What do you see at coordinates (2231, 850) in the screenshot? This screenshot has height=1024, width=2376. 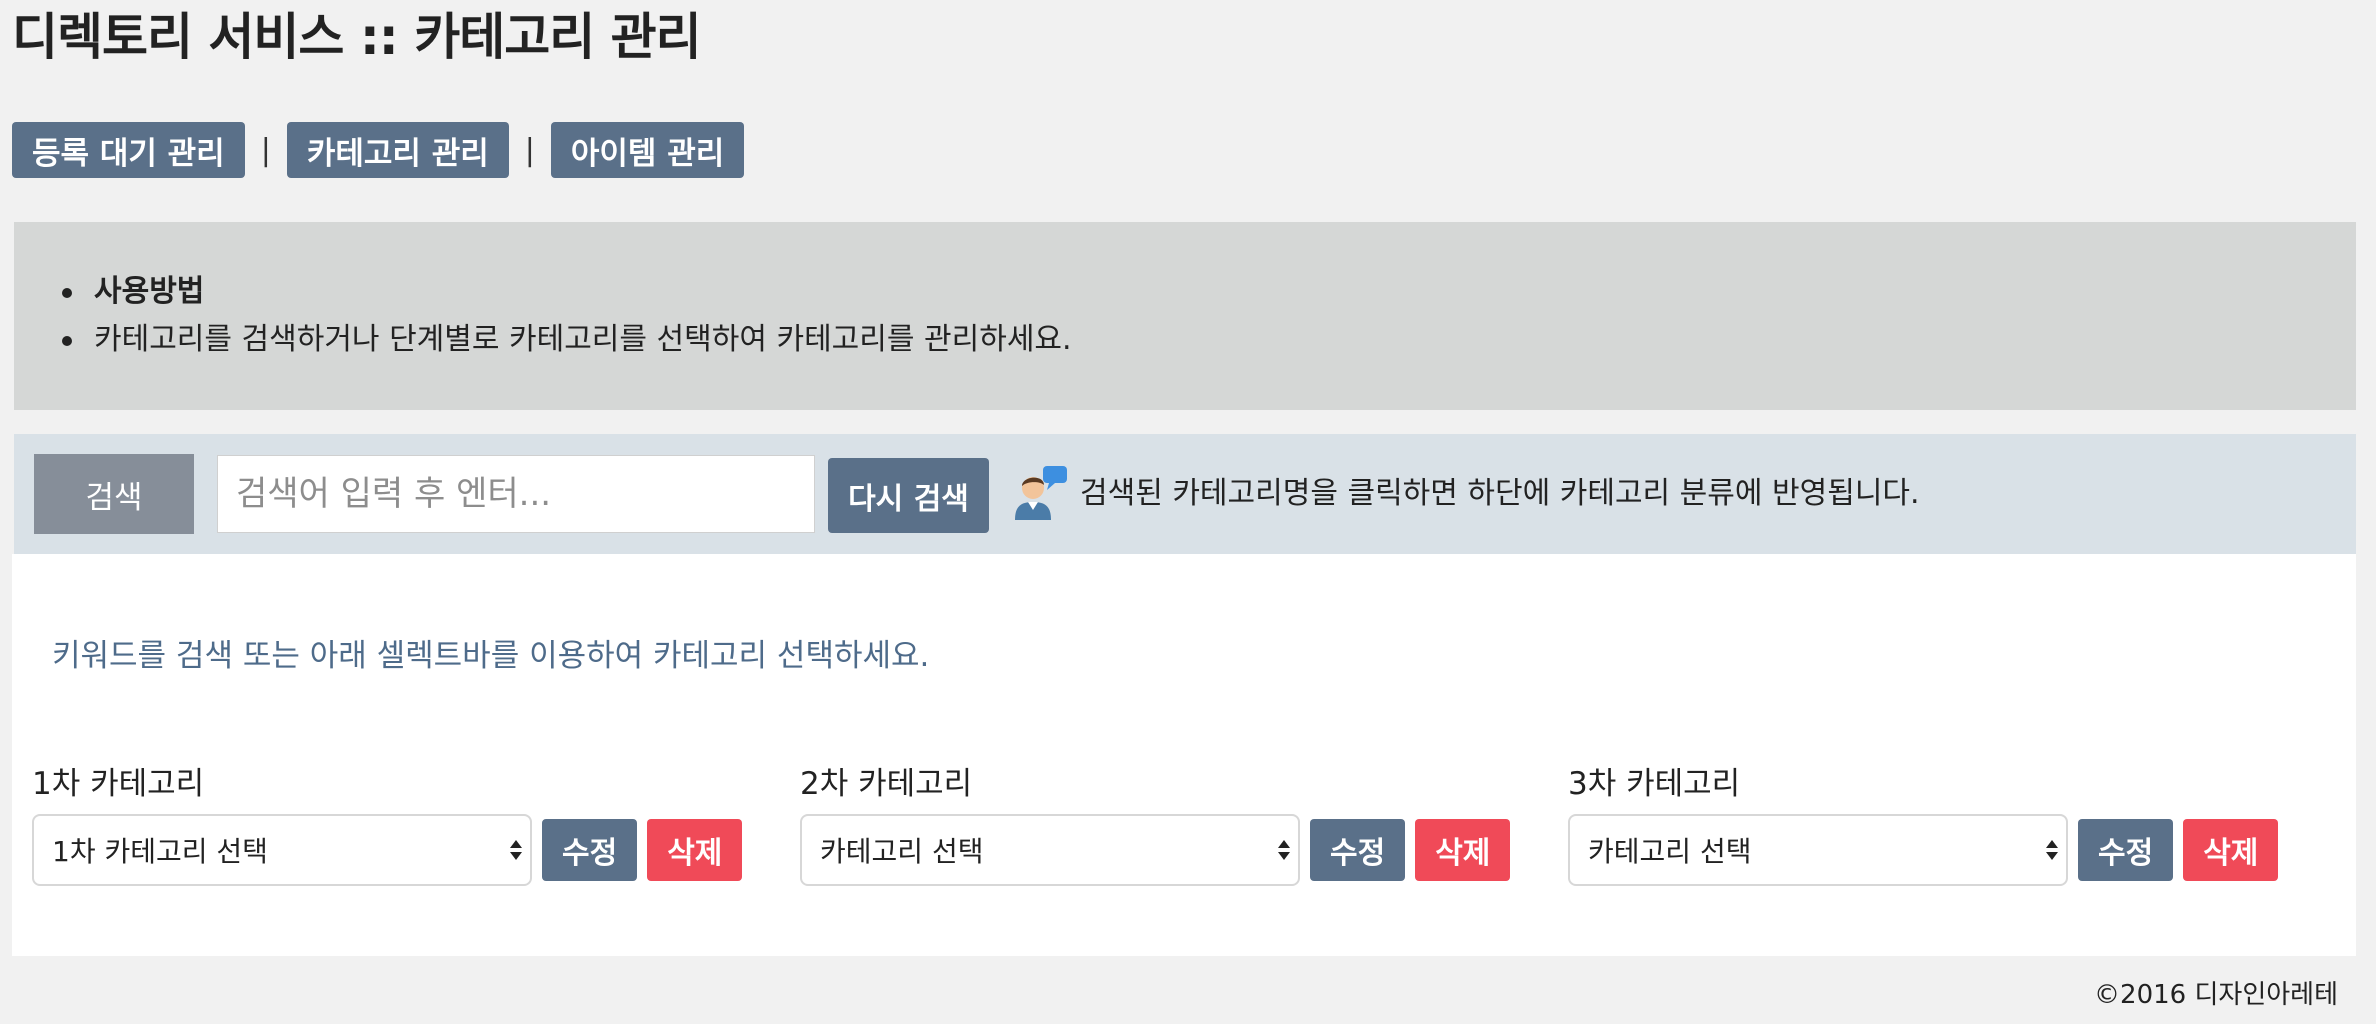 I see `category-3-delete-button: 삭제` at bounding box center [2231, 850].